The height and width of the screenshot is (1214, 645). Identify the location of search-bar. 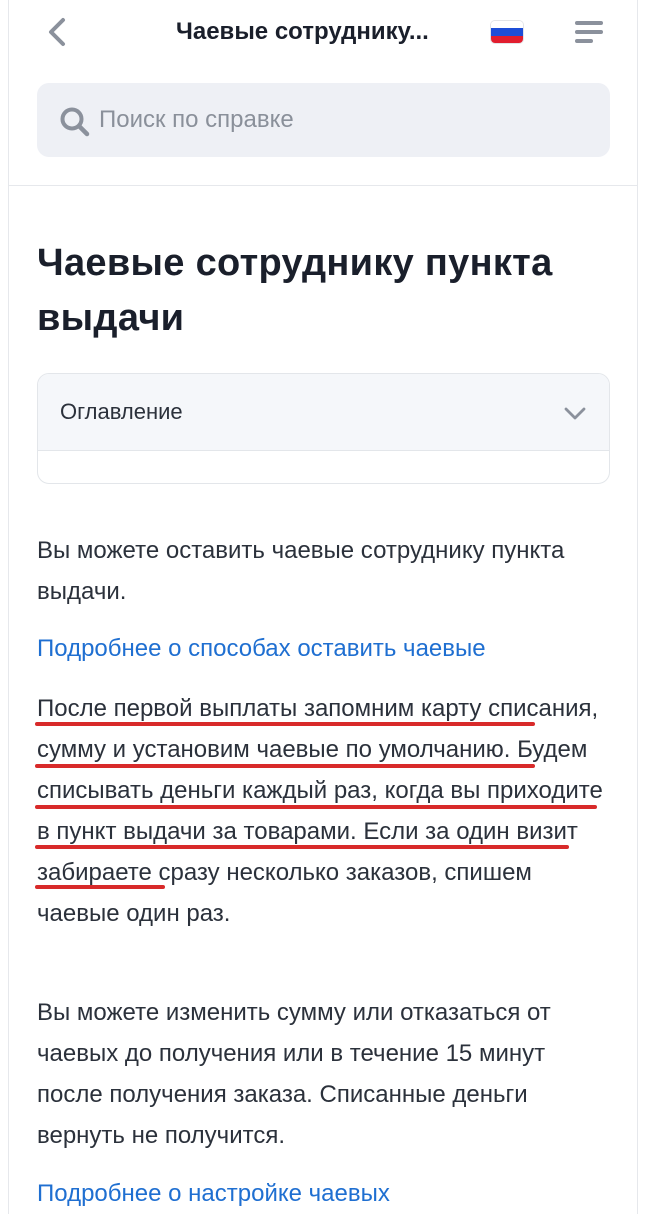
(323, 120).